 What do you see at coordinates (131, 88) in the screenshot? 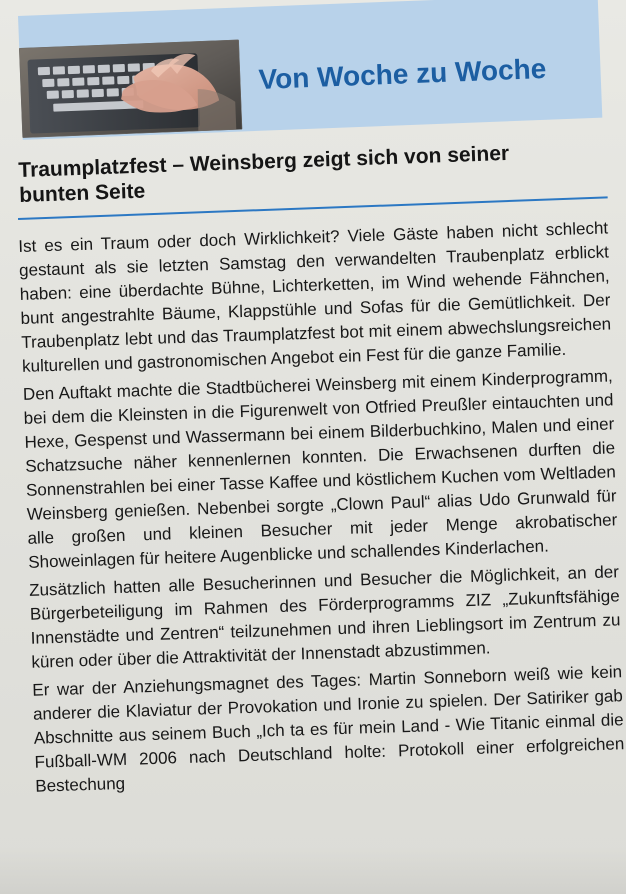
I see `keyboard-typing-hands-photo` at bounding box center [131, 88].